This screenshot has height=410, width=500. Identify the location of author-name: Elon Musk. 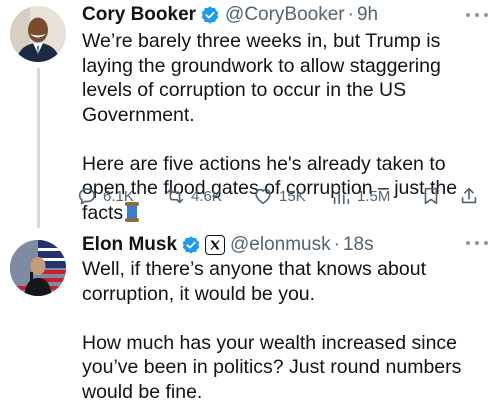
(129, 245).